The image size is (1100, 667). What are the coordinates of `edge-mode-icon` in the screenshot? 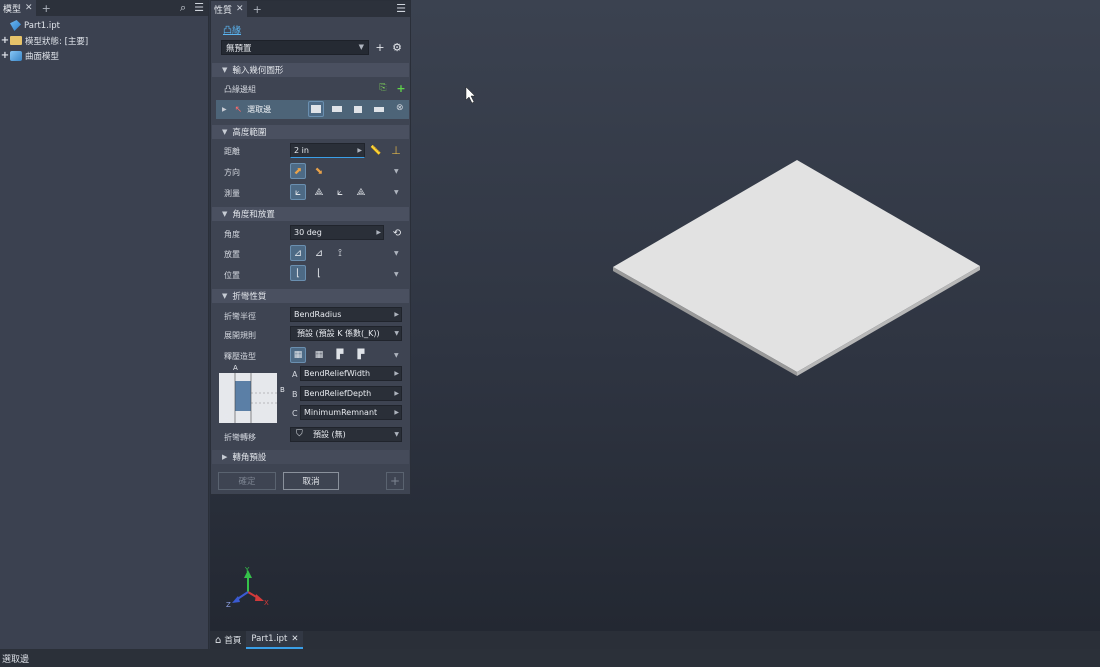 It's located at (316, 109).